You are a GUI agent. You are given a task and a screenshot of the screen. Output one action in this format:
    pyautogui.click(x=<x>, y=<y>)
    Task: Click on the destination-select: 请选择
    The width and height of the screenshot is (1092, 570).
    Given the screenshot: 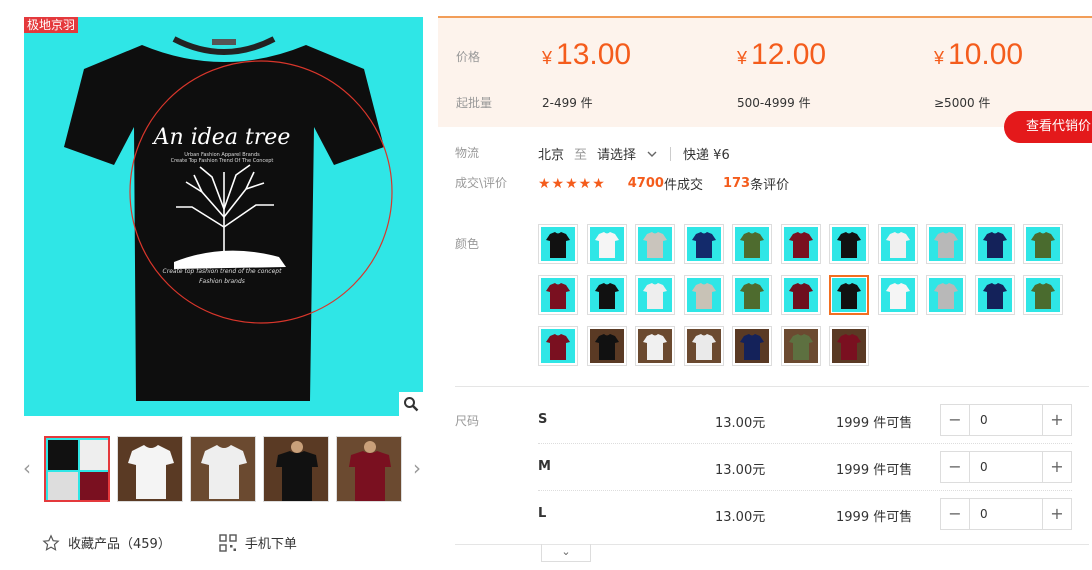 What is the action you would take?
    pyautogui.click(x=616, y=153)
    